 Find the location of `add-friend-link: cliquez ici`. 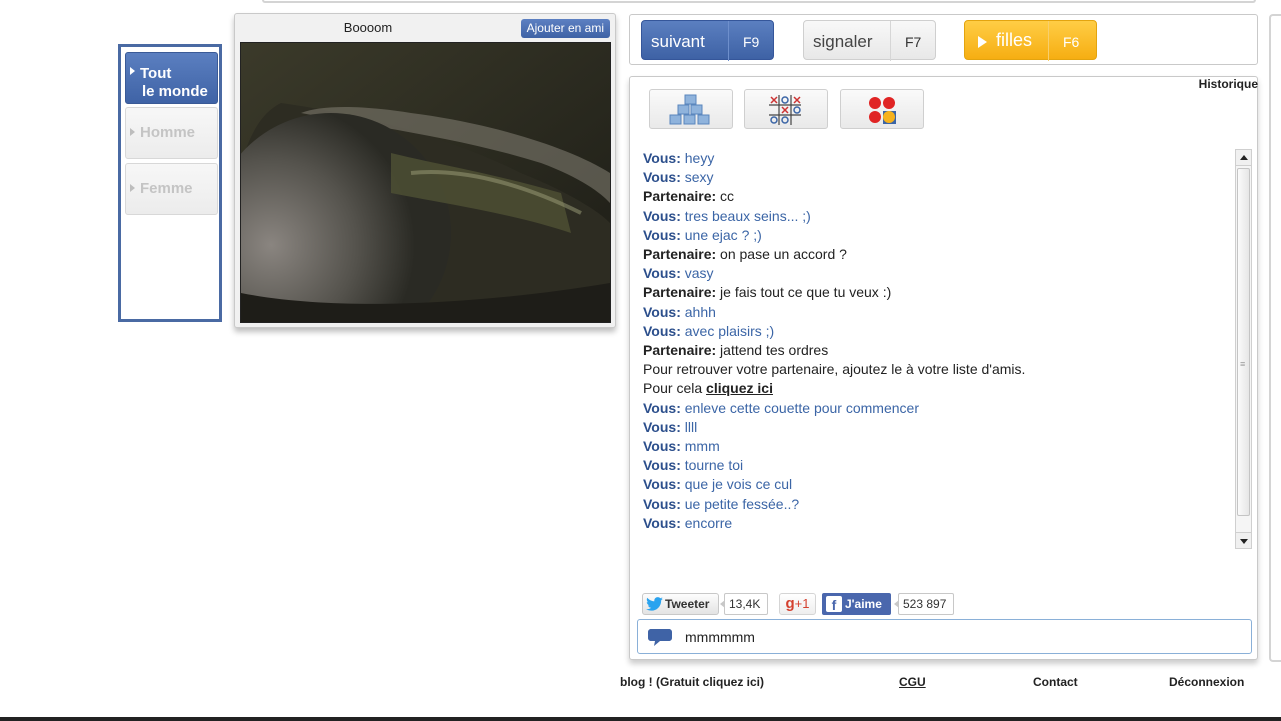

add-friend-link: cliquez ici is located at coordinates (739, 388).